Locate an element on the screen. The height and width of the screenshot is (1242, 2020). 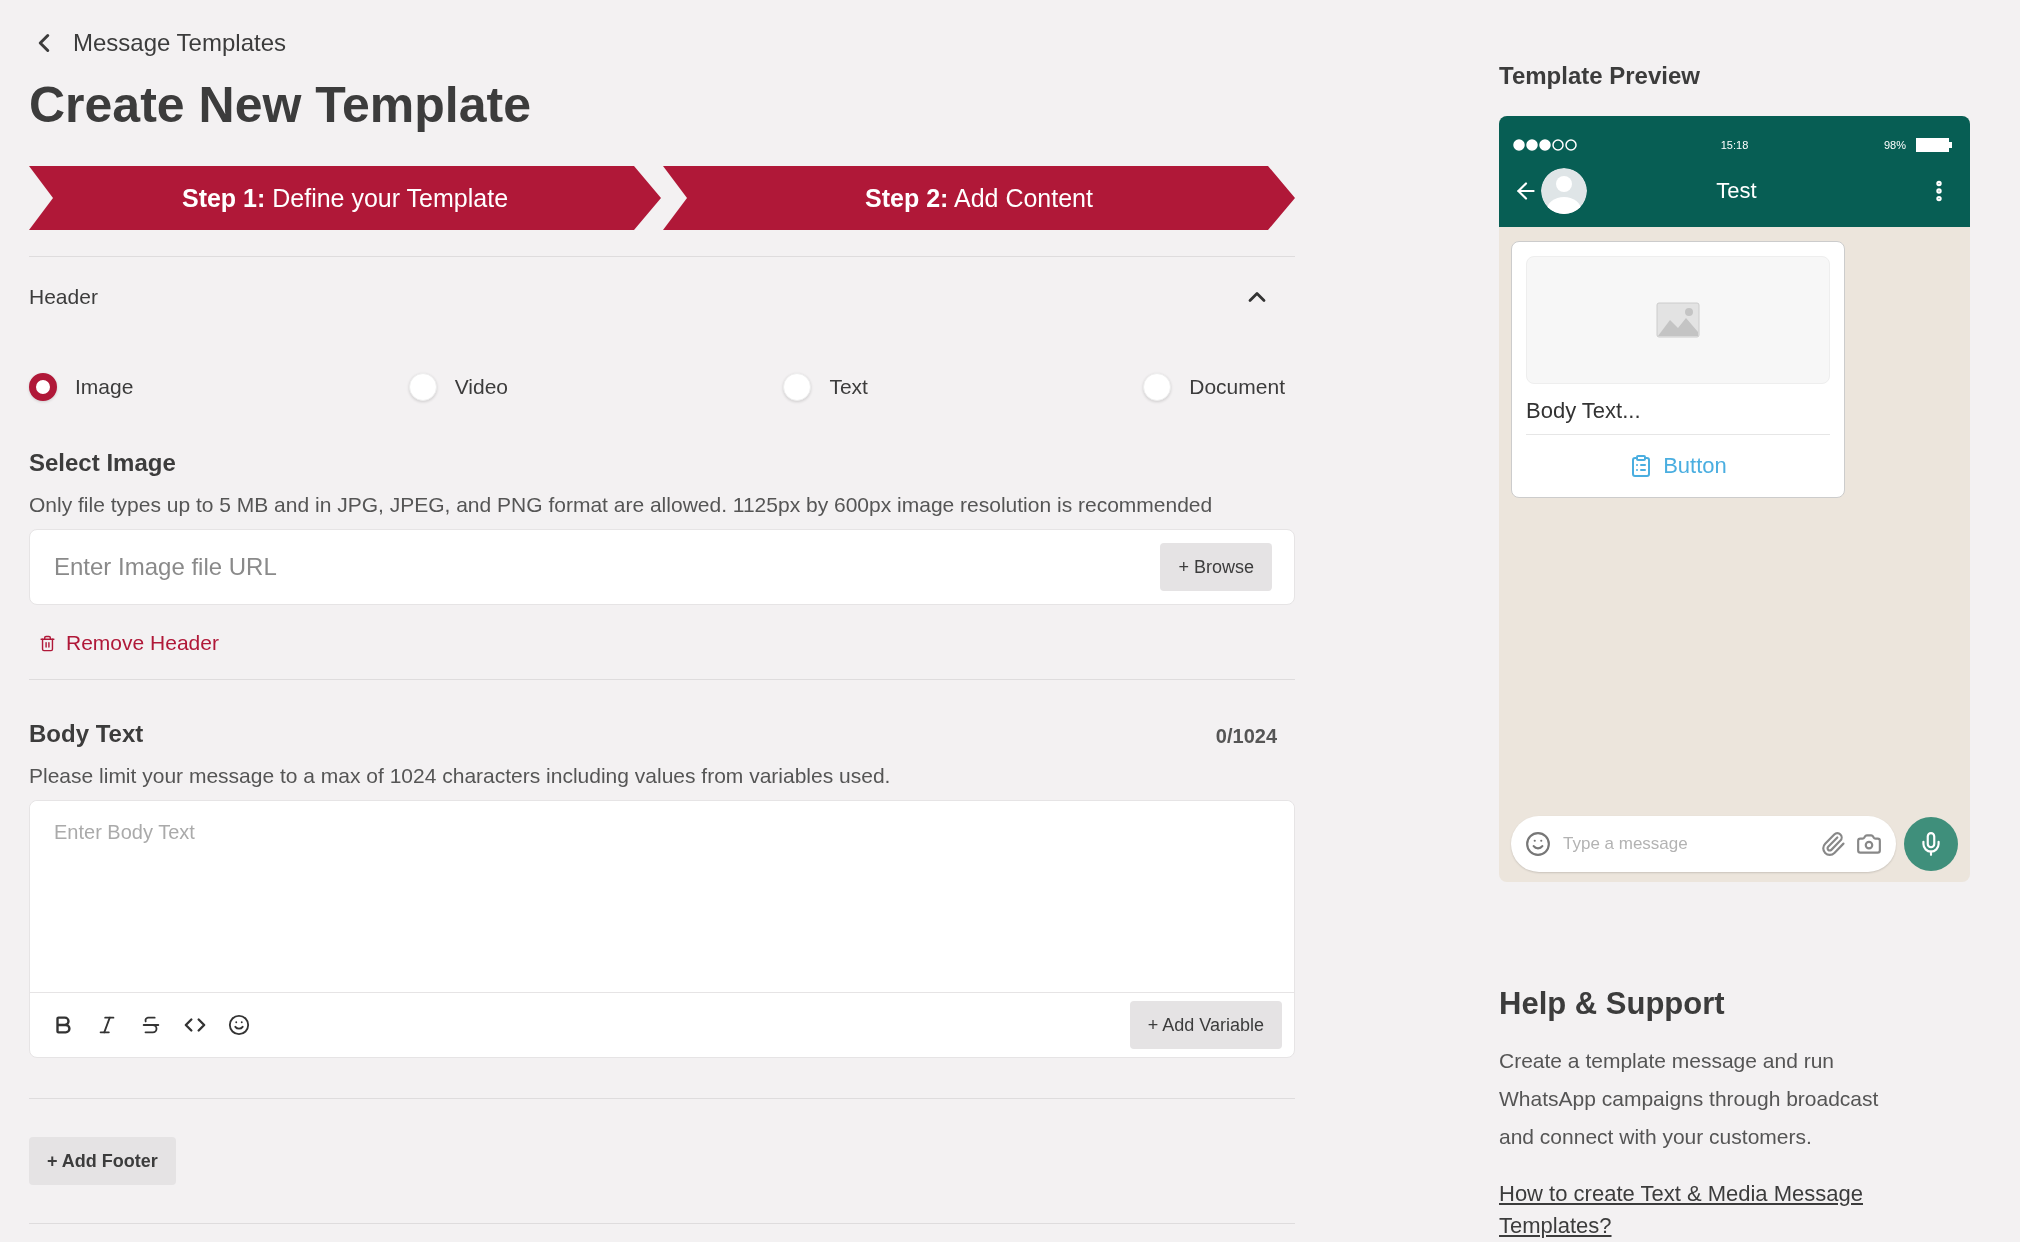
field-title: Body Text is located at coordinates (86, 734).